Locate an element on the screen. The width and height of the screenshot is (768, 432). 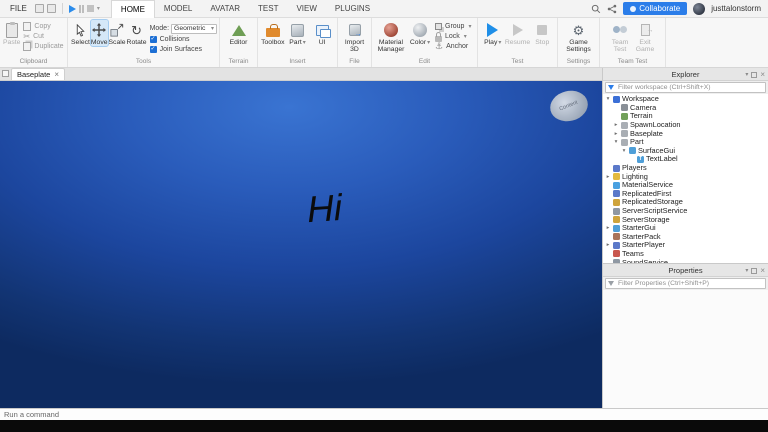
move-tool-button: Move is located at coordinates (99, 33).